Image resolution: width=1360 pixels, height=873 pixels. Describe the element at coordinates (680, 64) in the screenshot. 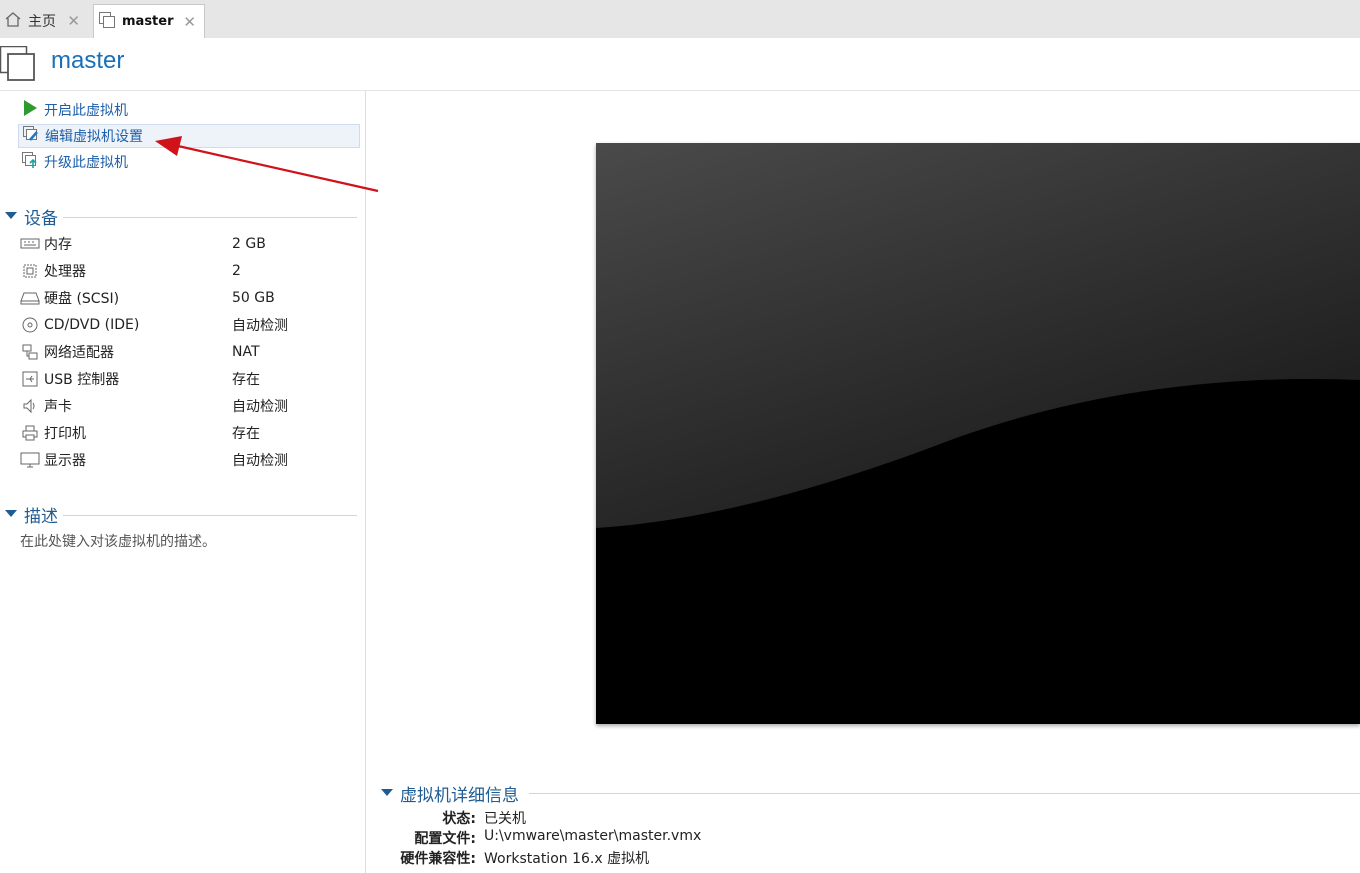

I see `vm-header: master` at that location.